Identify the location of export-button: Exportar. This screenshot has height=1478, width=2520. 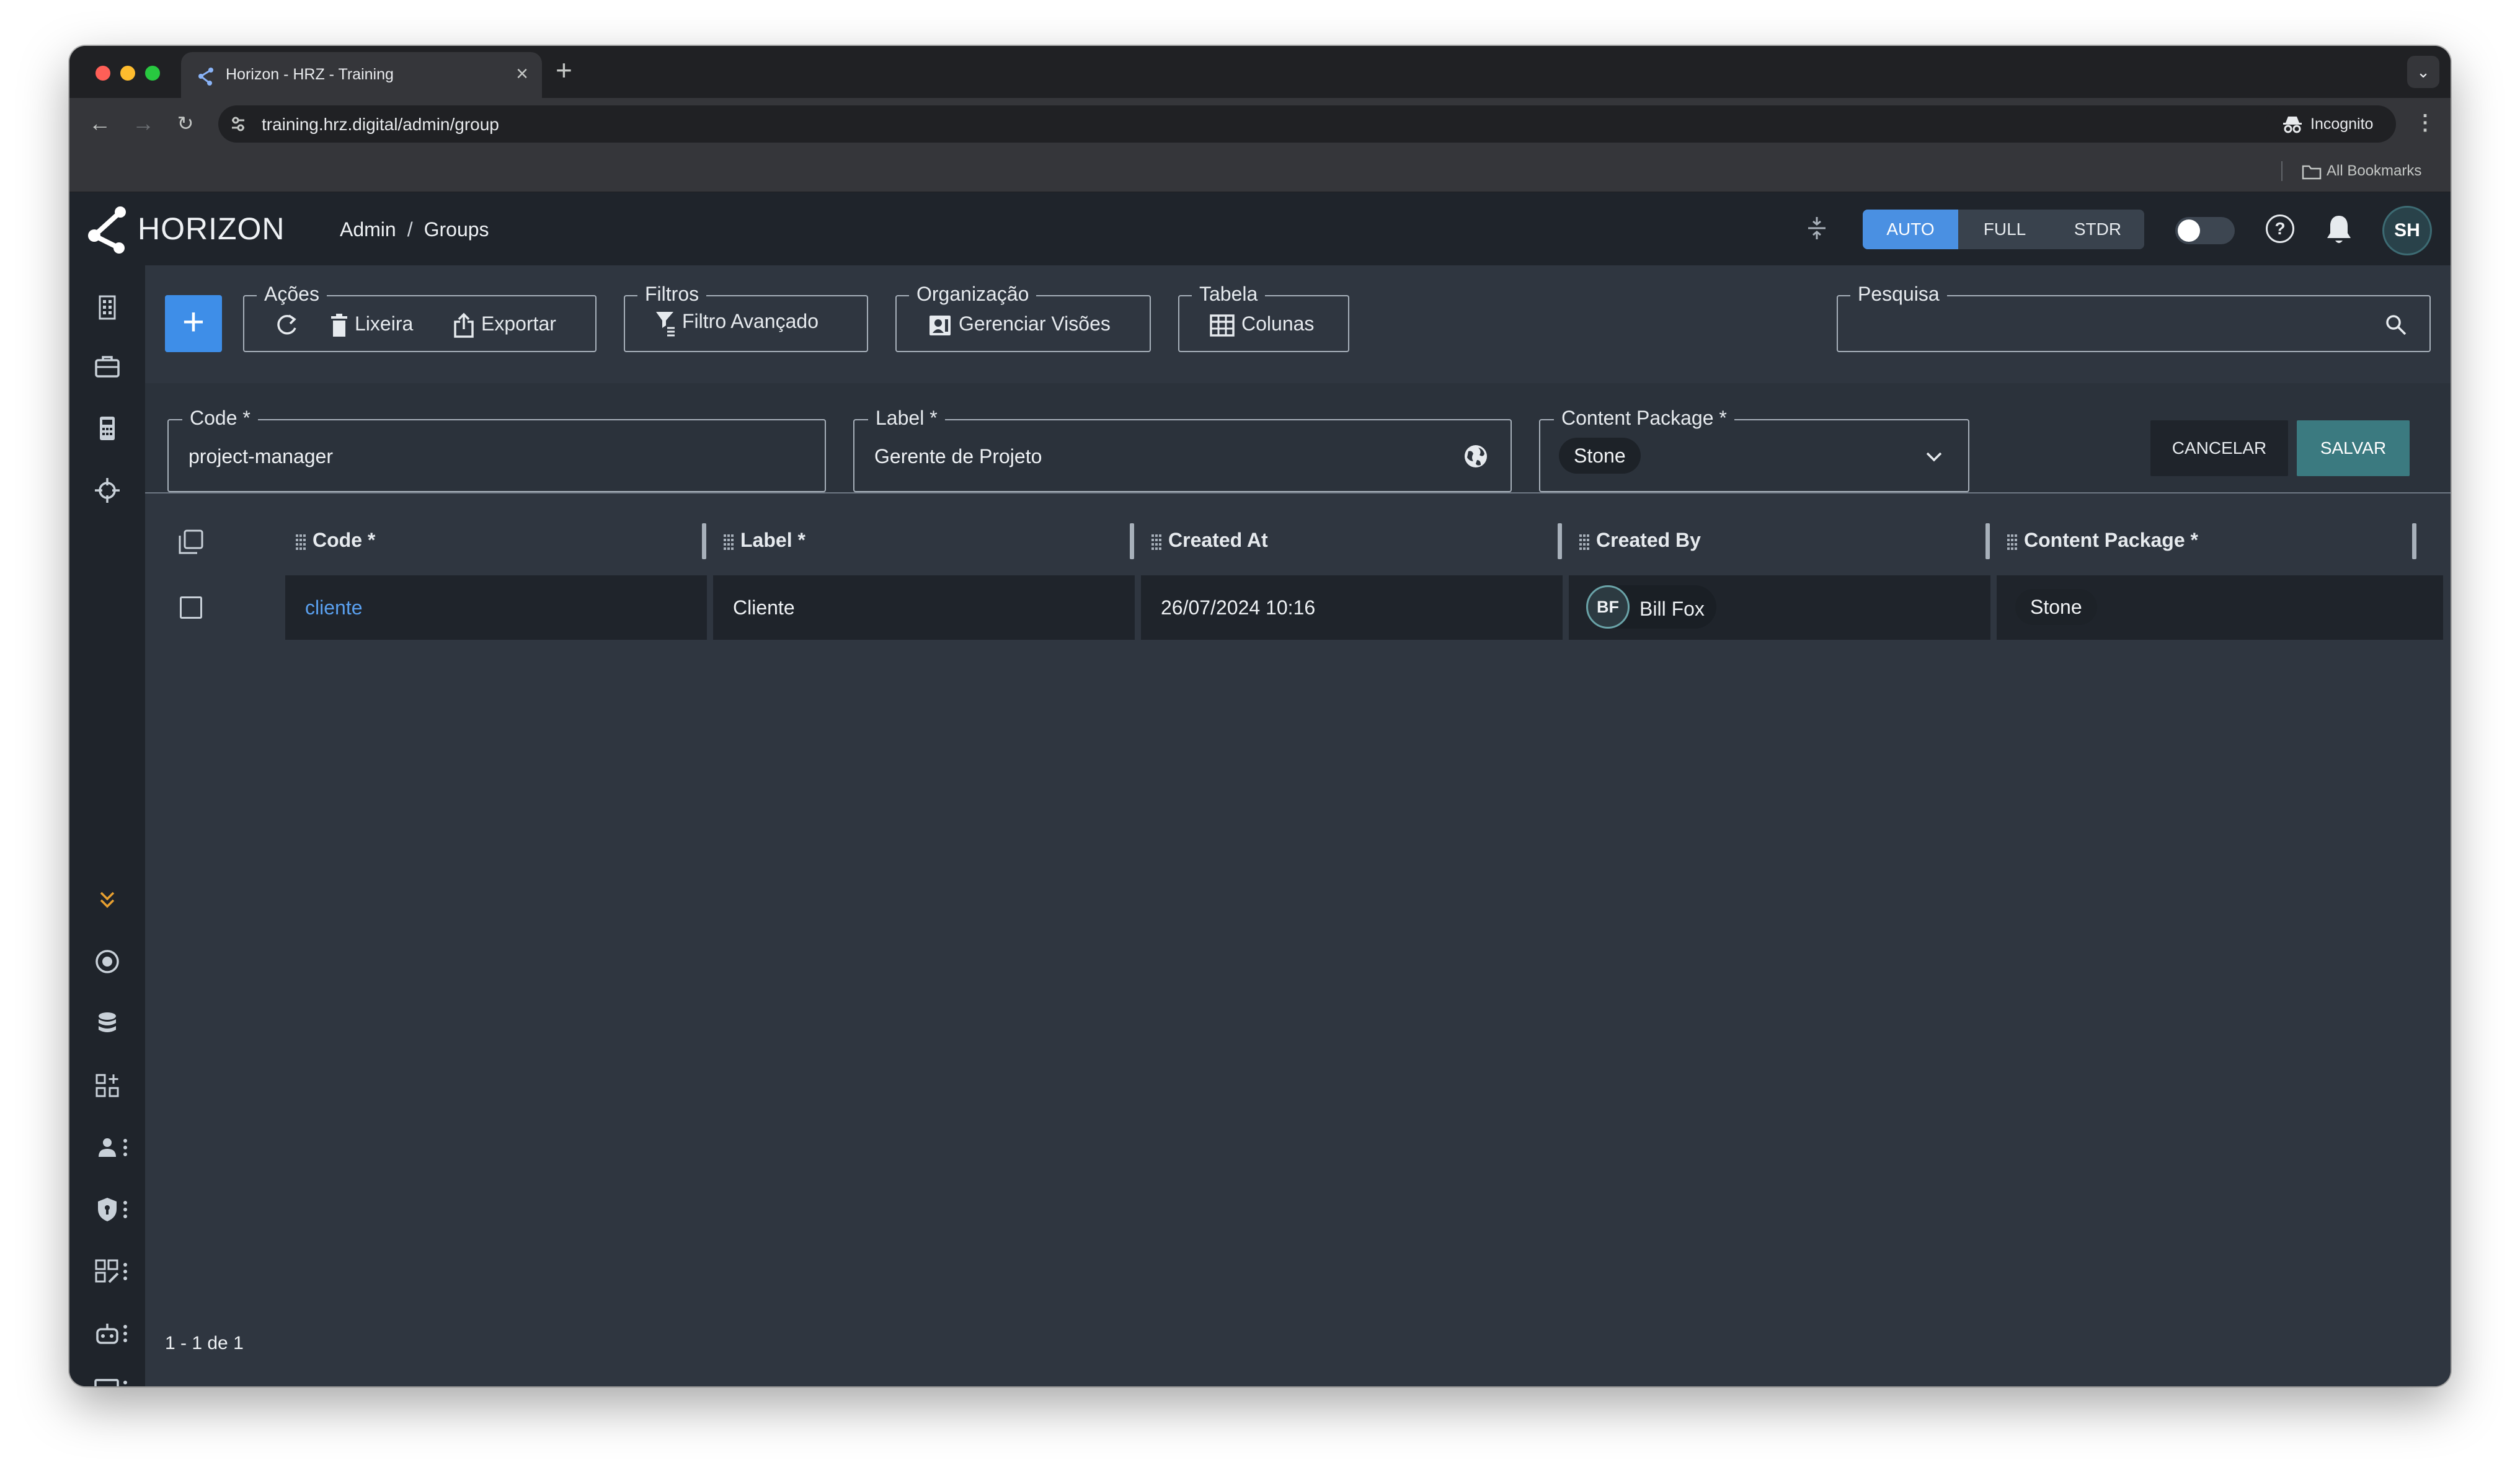
(505, 323).